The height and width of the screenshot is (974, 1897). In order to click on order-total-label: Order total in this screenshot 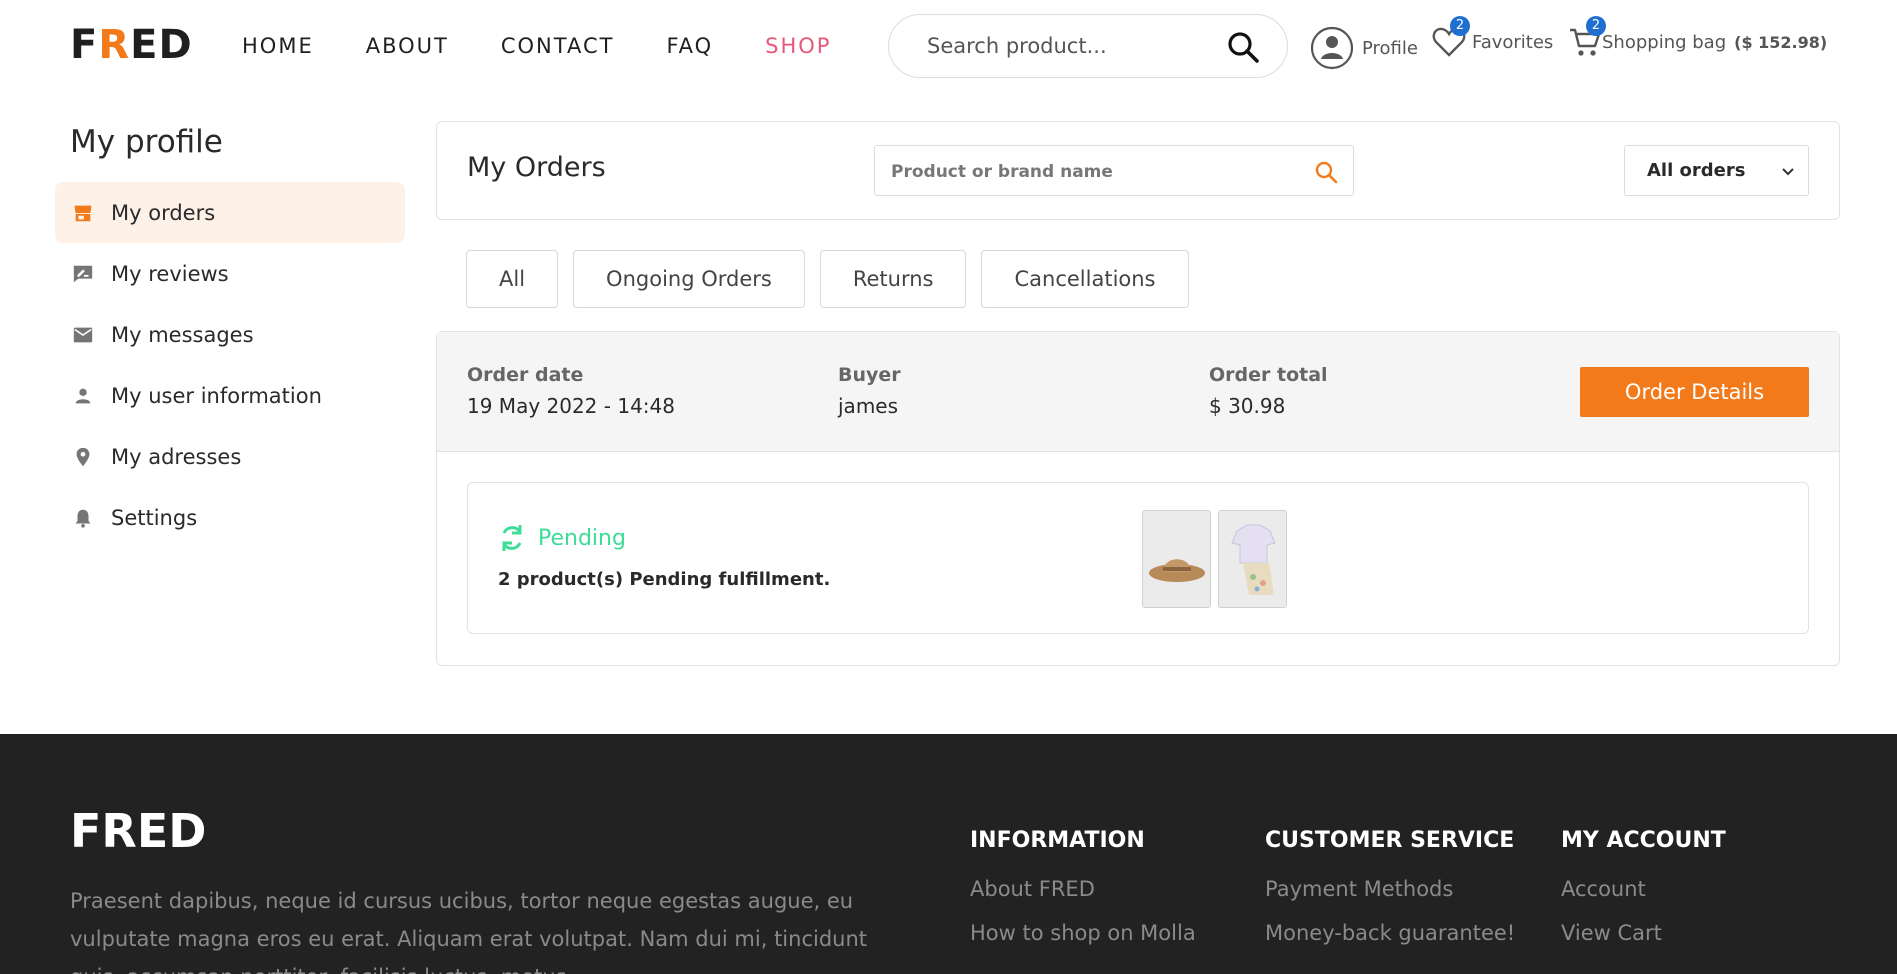, I will do `click(1268, 375)`.